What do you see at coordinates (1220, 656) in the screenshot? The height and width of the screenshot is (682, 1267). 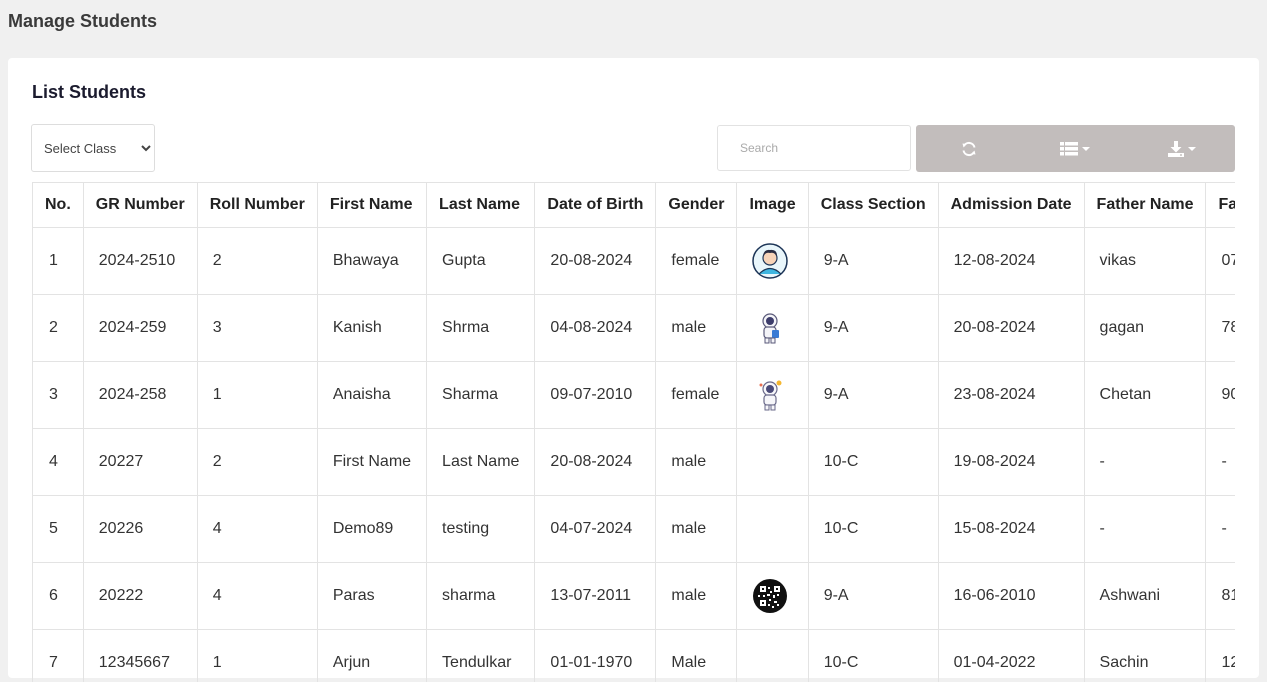 I see `cell-father-mobile: 123456` at bounding box center [1220, 656].